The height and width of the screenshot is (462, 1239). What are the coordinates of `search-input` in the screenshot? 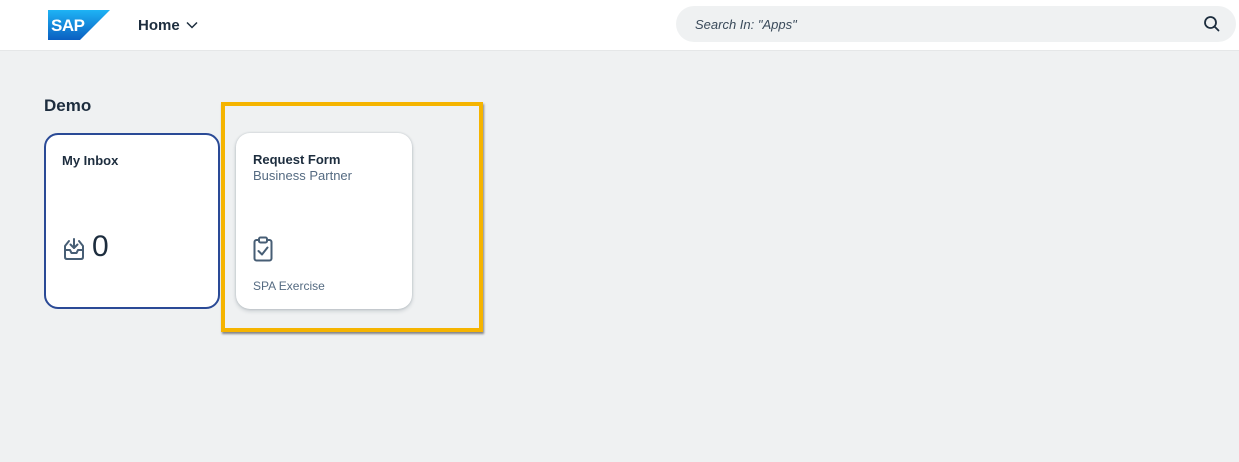 It's located at (936, 24).